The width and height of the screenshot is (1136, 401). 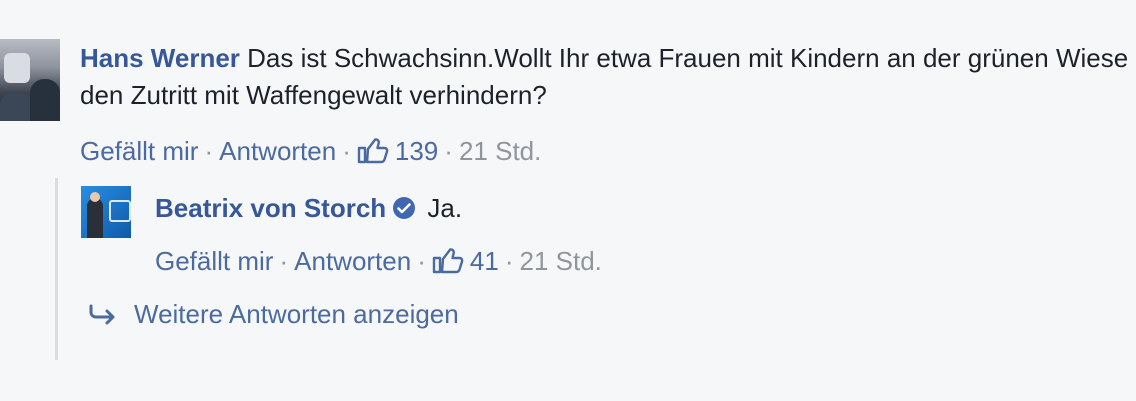 I want to click on more-replies-label: Weitere Antworten anzeigen, so click(x=296, y=314).